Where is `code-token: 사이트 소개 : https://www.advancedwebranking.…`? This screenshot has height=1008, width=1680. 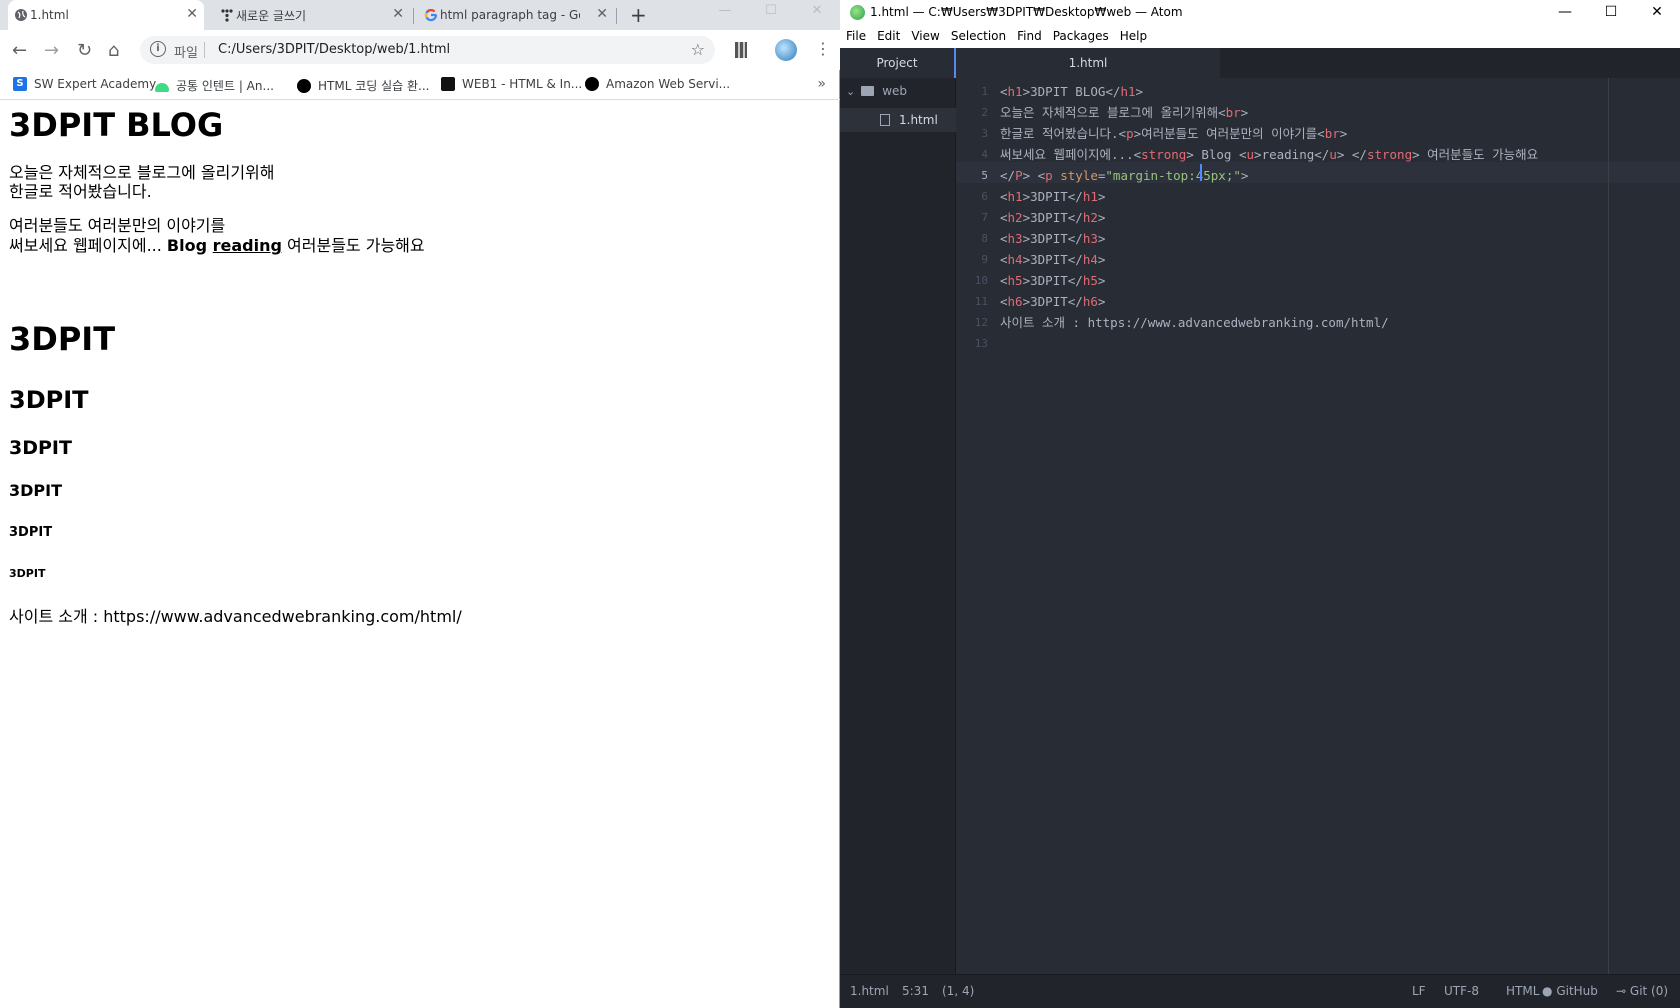
code-token: 사이트 소개 : https://www.advancedwebranking.… is located at coordinates (1194, 322).